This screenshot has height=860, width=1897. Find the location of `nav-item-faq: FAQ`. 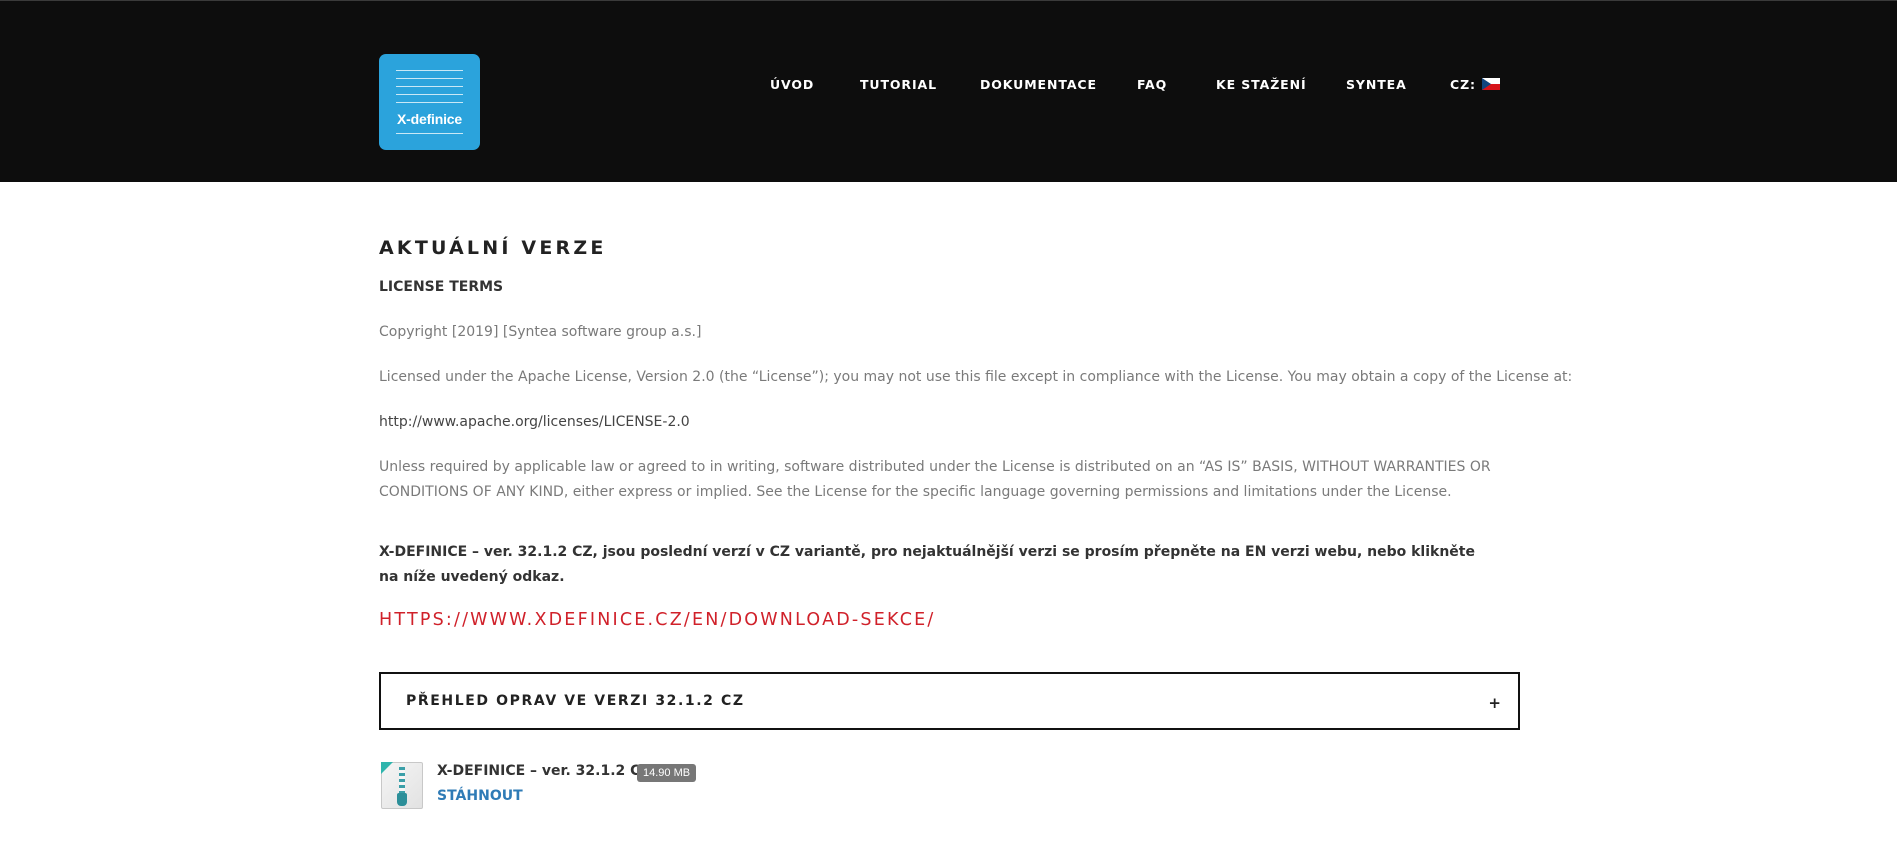

nav-item-faq: FAQ is located at coordinates (1152, 84).